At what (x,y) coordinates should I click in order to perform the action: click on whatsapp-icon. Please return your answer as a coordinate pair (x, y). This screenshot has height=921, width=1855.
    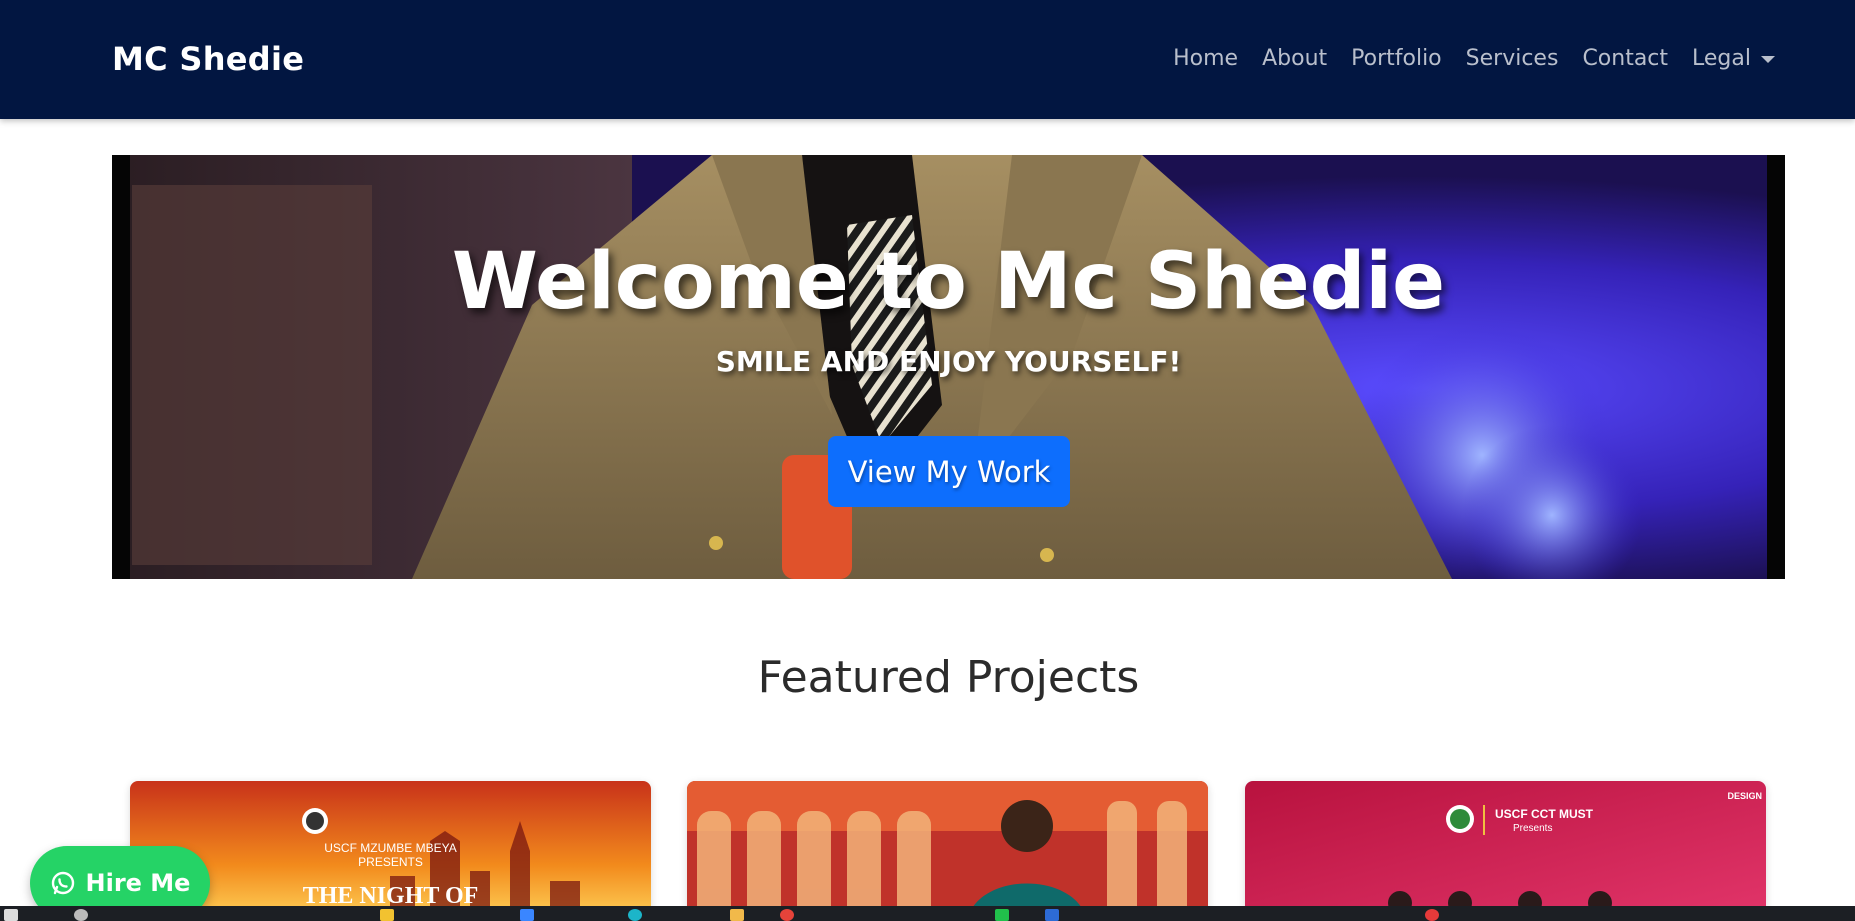
    Looking at the image, I should click on (62, 883).